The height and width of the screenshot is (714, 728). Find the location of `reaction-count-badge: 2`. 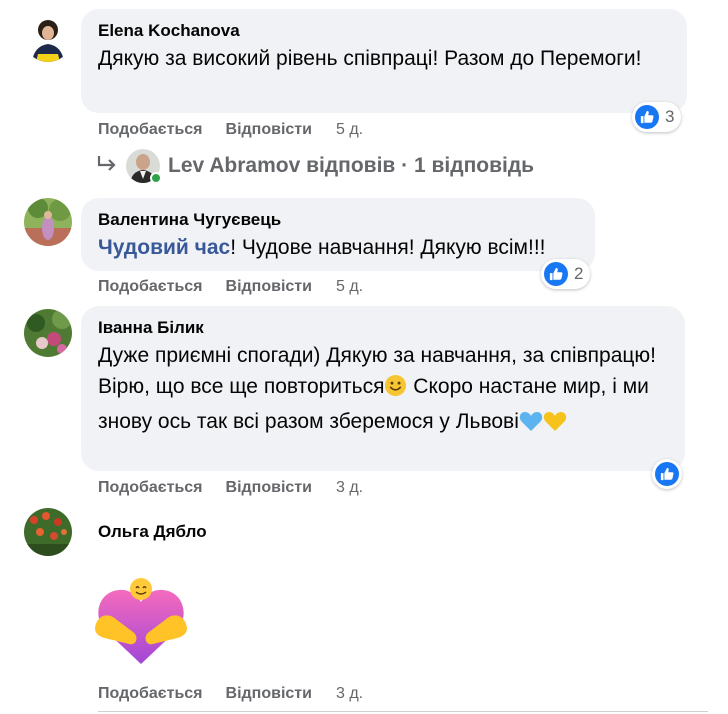

reaction-count-badge: 2 is located at coordinates (566, 274).